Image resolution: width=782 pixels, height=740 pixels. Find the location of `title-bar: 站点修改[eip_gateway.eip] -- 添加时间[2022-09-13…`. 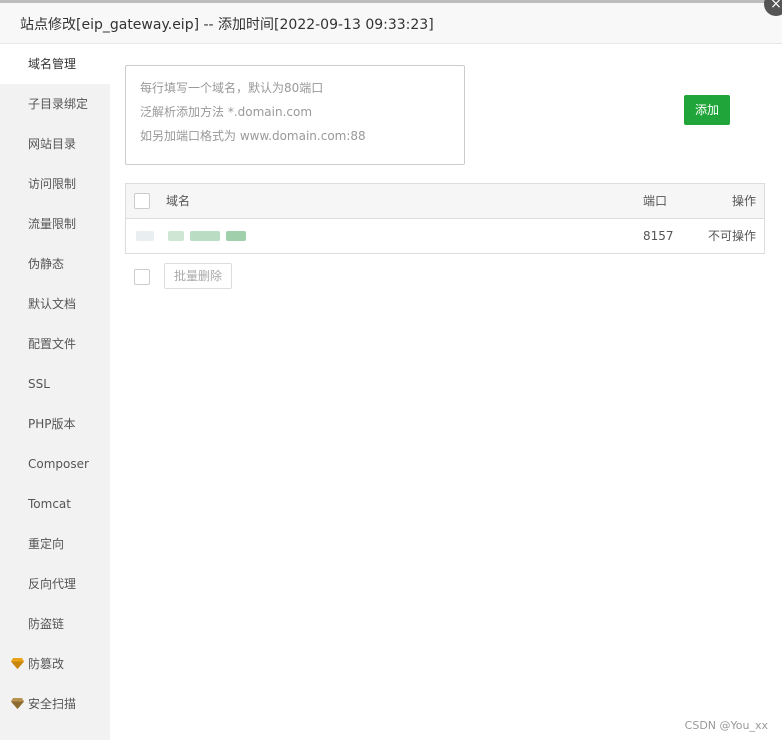

title-bar: 站点修改[eip_gateway.eip] -- 添加时间[2022-09-13… is located at coordinates (391, 23).